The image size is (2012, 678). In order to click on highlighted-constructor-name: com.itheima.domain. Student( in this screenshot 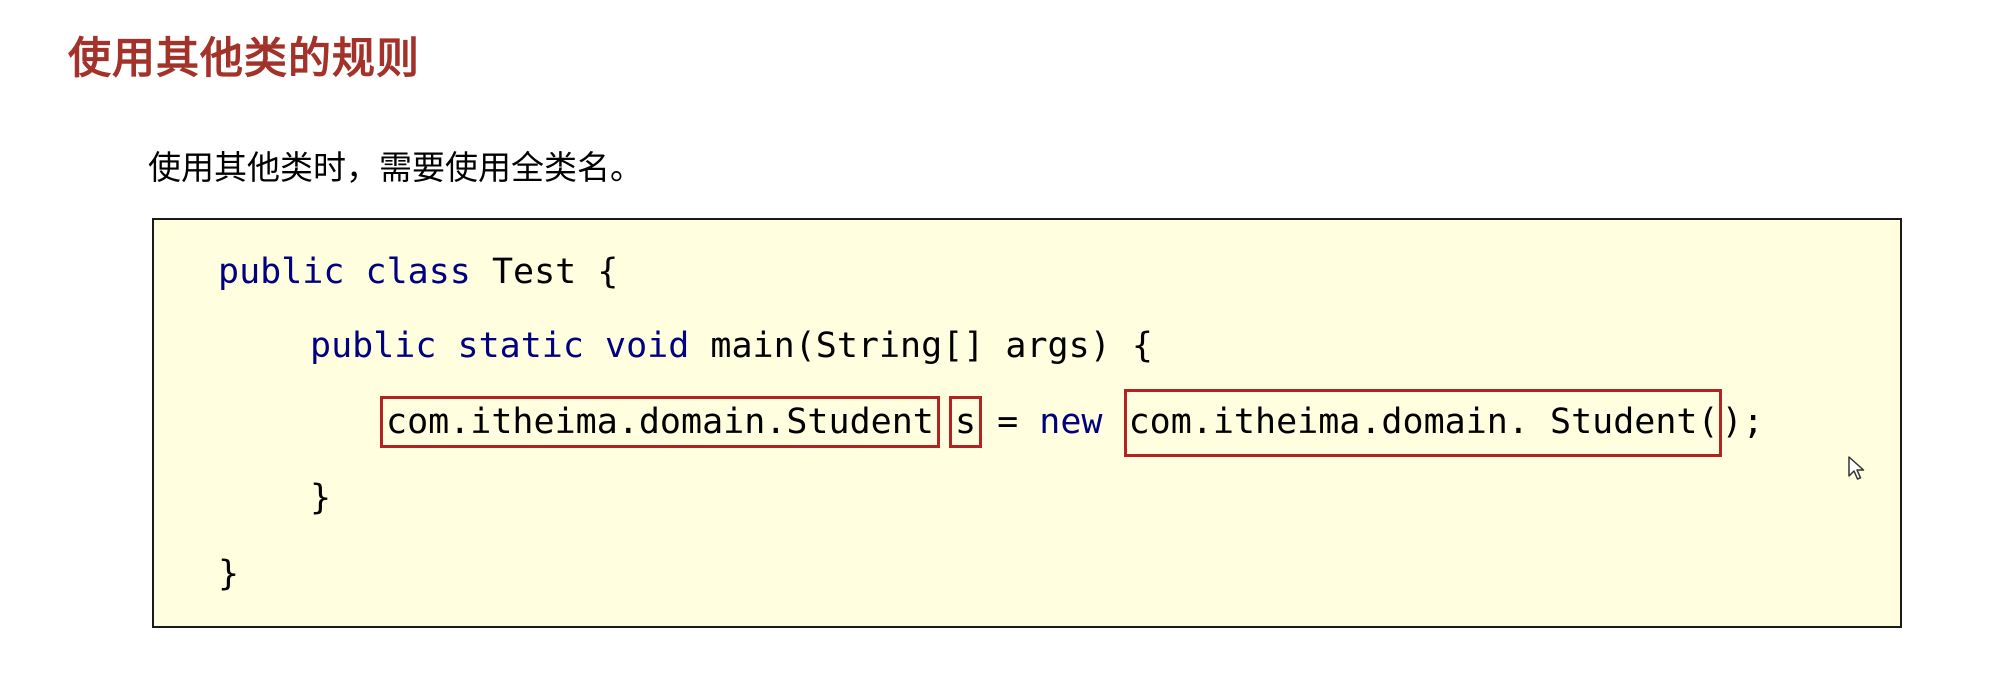, I will do `click(1422, 423)`.